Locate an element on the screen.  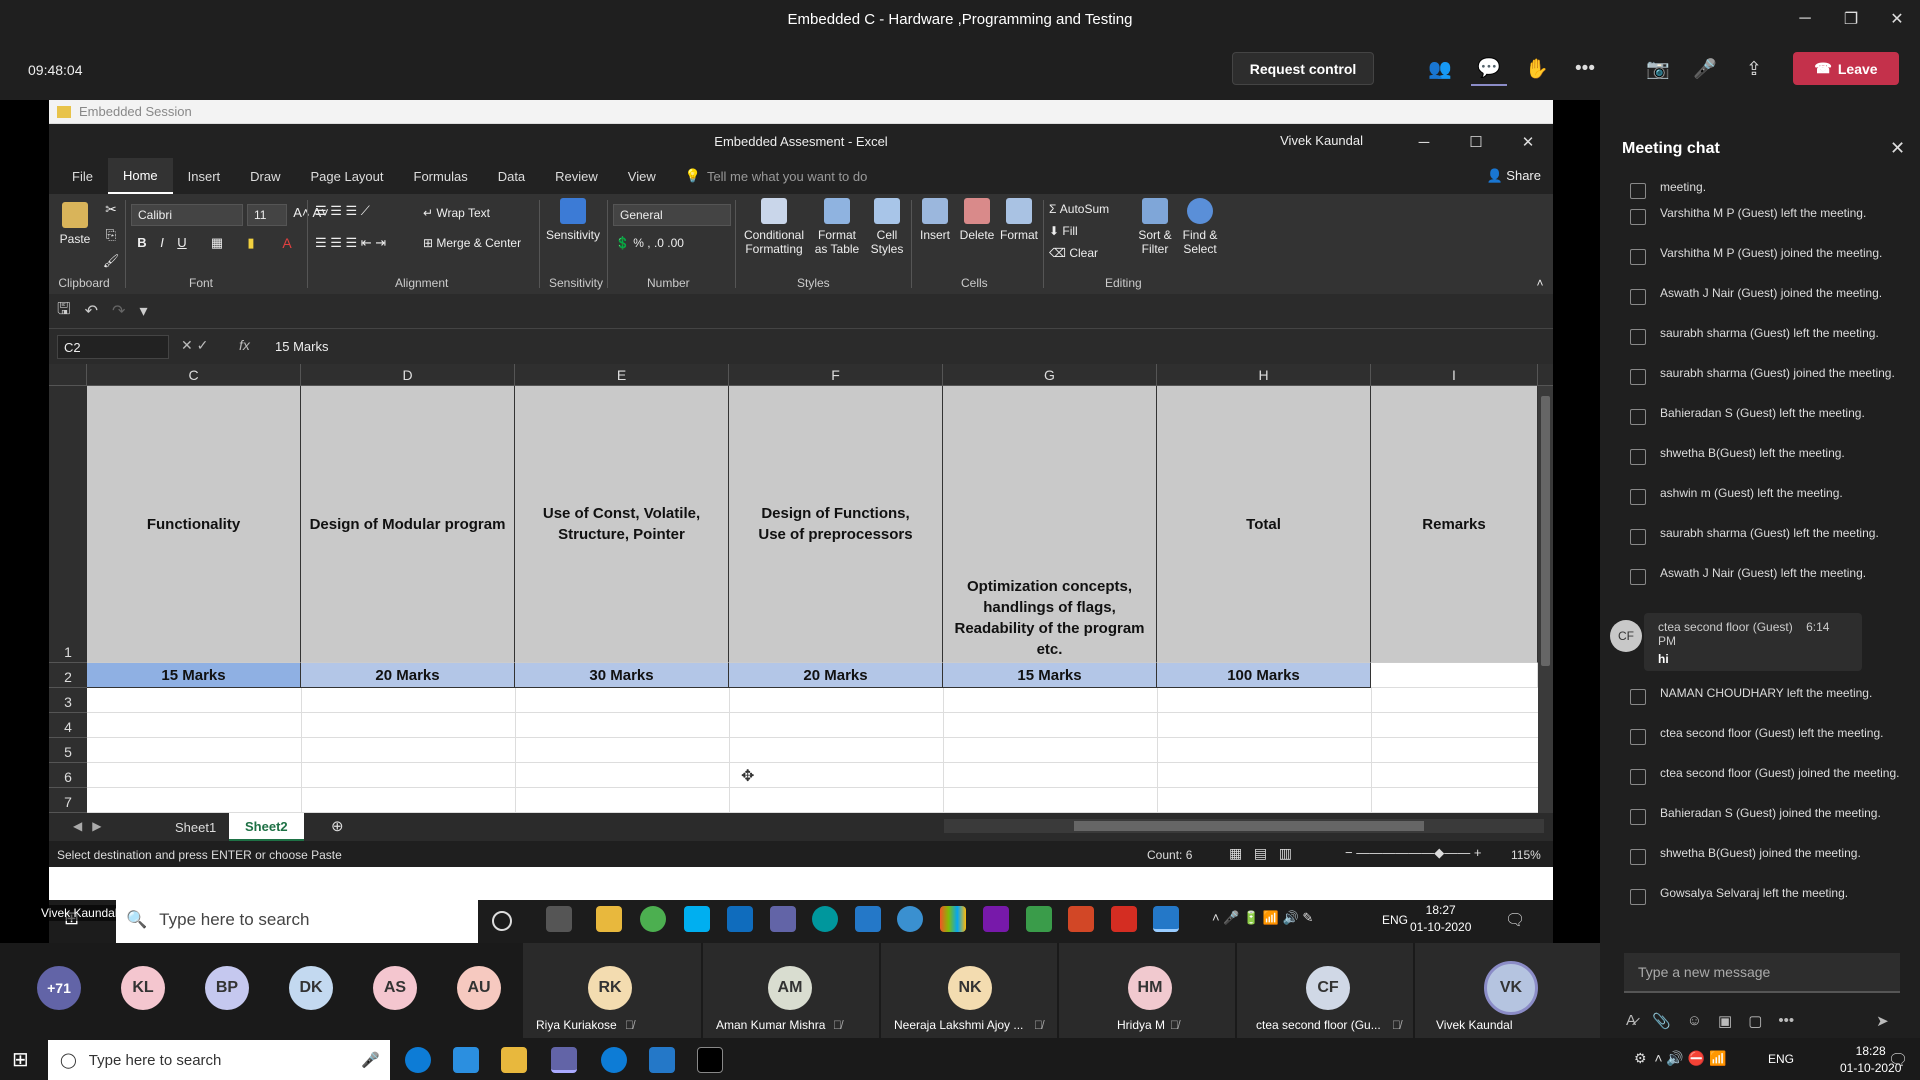
tab-page-layout: Page Layout is located at coordinates (347, 176).